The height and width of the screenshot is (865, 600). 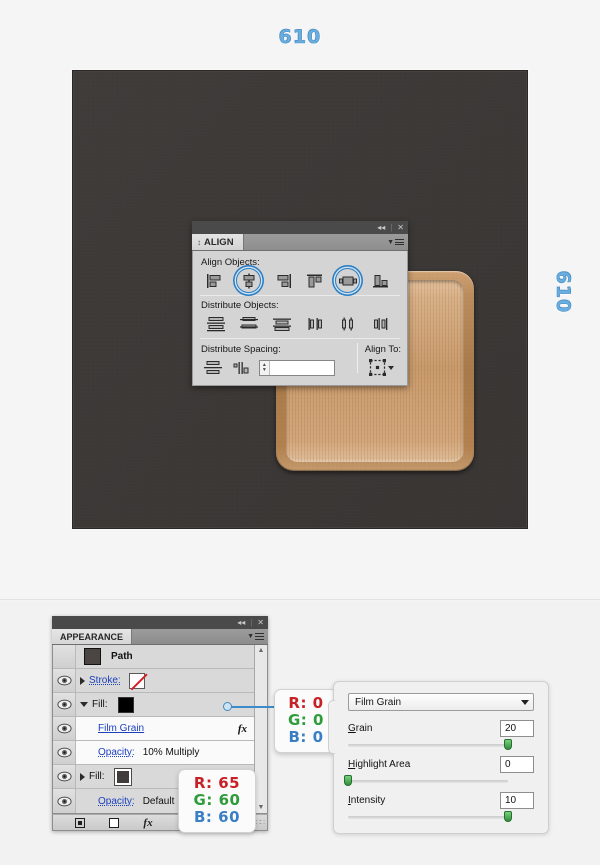 I want to click on callout-green-value: G: 60, so click(x=217, y=800).